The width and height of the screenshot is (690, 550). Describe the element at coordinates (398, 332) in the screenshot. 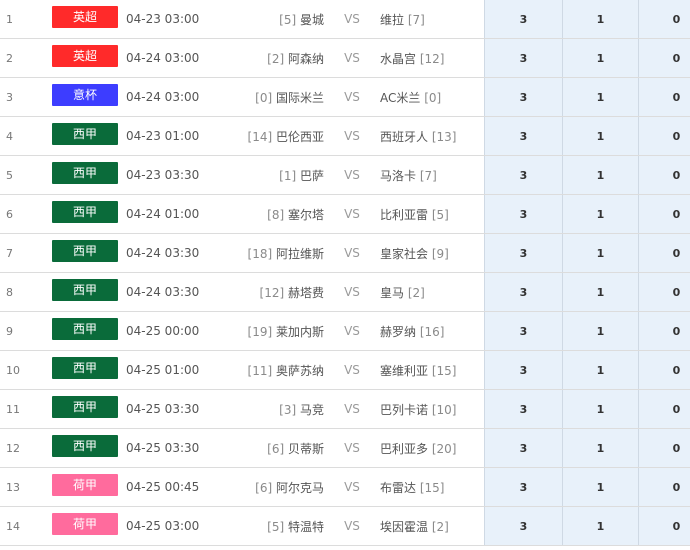

I see `away-team: 赫罗纳` at that location.